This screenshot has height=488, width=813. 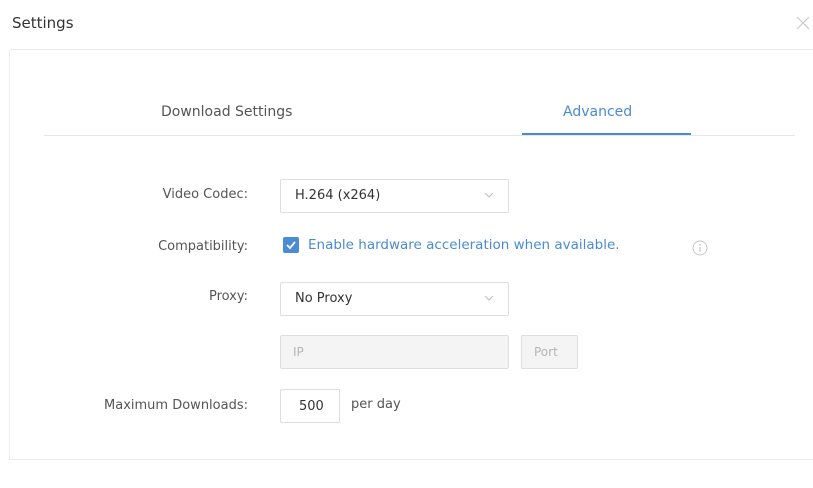 I want to click on close-icon, so click(x=803, y=23).